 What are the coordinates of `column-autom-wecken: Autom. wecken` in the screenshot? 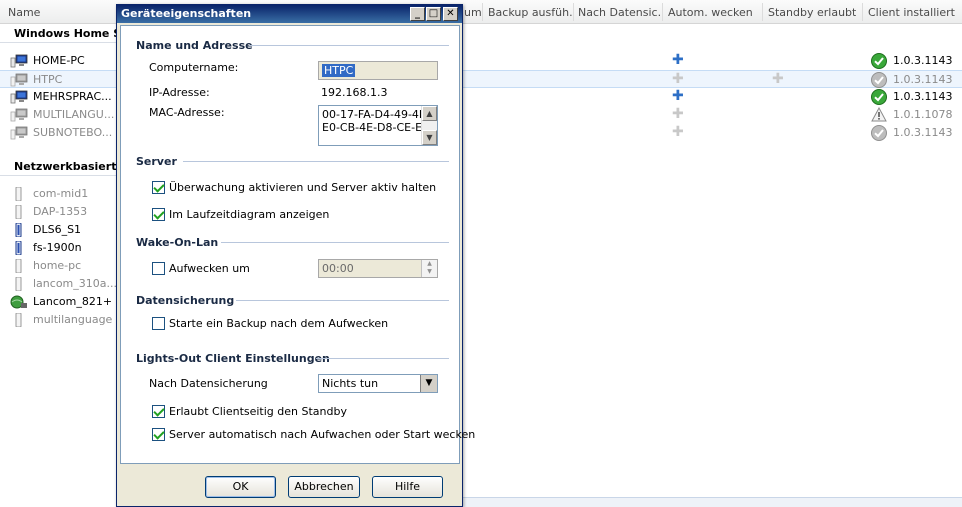 It's located at (710, 12).